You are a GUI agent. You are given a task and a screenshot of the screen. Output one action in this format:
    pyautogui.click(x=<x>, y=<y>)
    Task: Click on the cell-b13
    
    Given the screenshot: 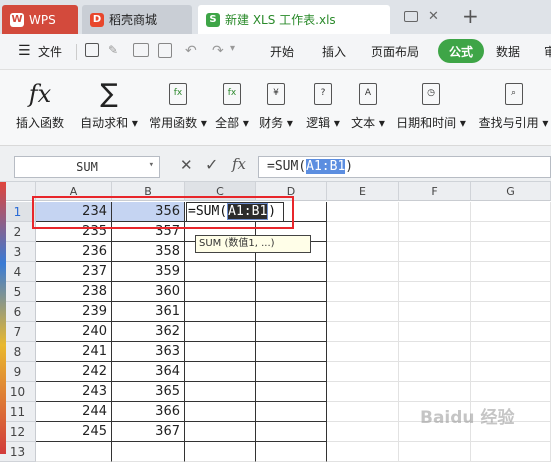 What is the action you would take?
    pyautogui.click(x=148, y=452)
    